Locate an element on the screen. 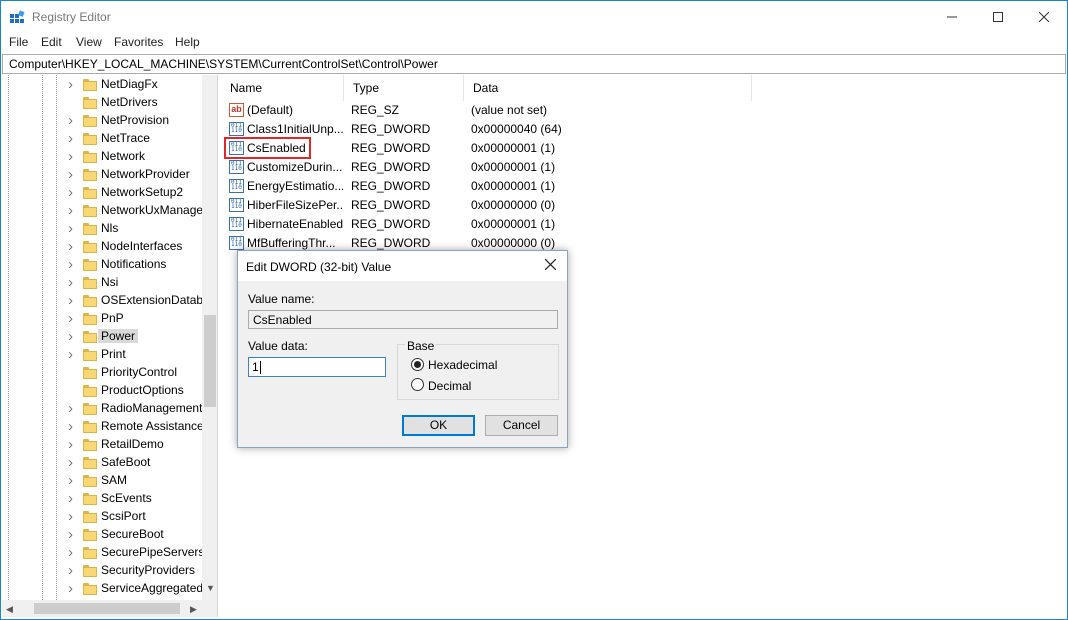  decimal-label: Decimal is located at coordinates (449, 386).